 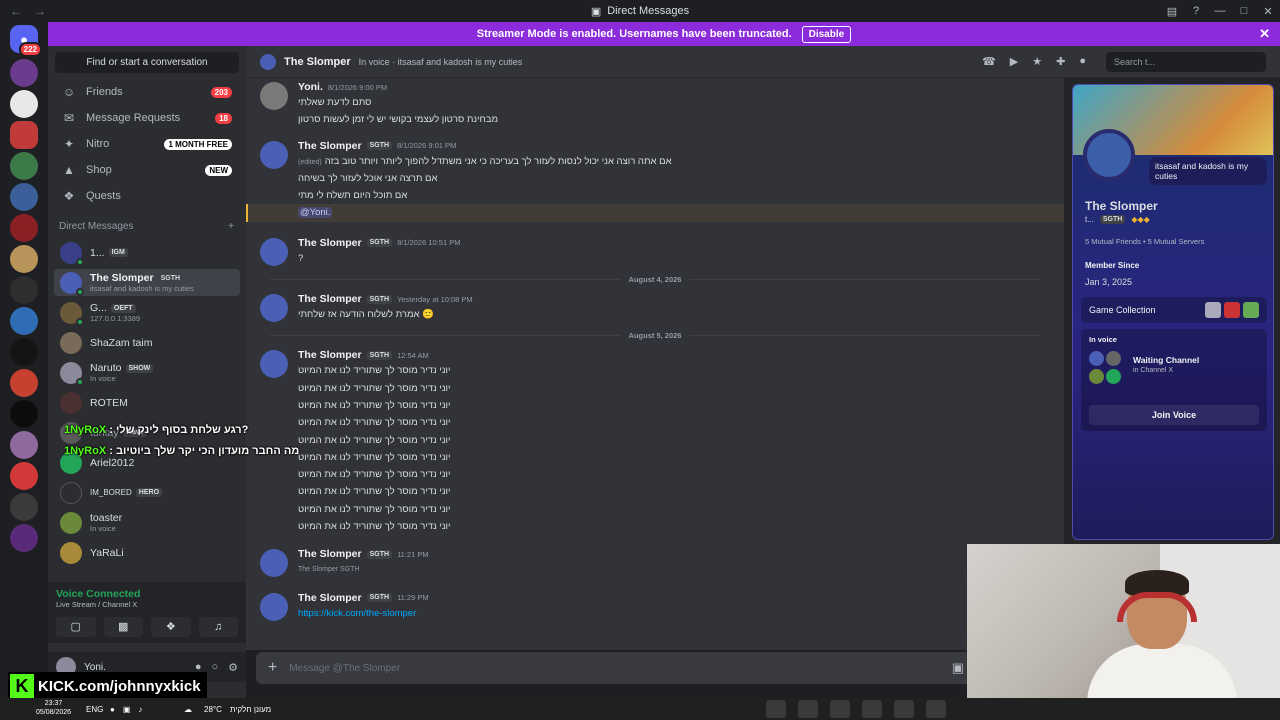 What do you see at coordinates (1174, 415) in the screenshot?
I see `join-voice-button: Join Voice` at bounding box center [1174, 415].